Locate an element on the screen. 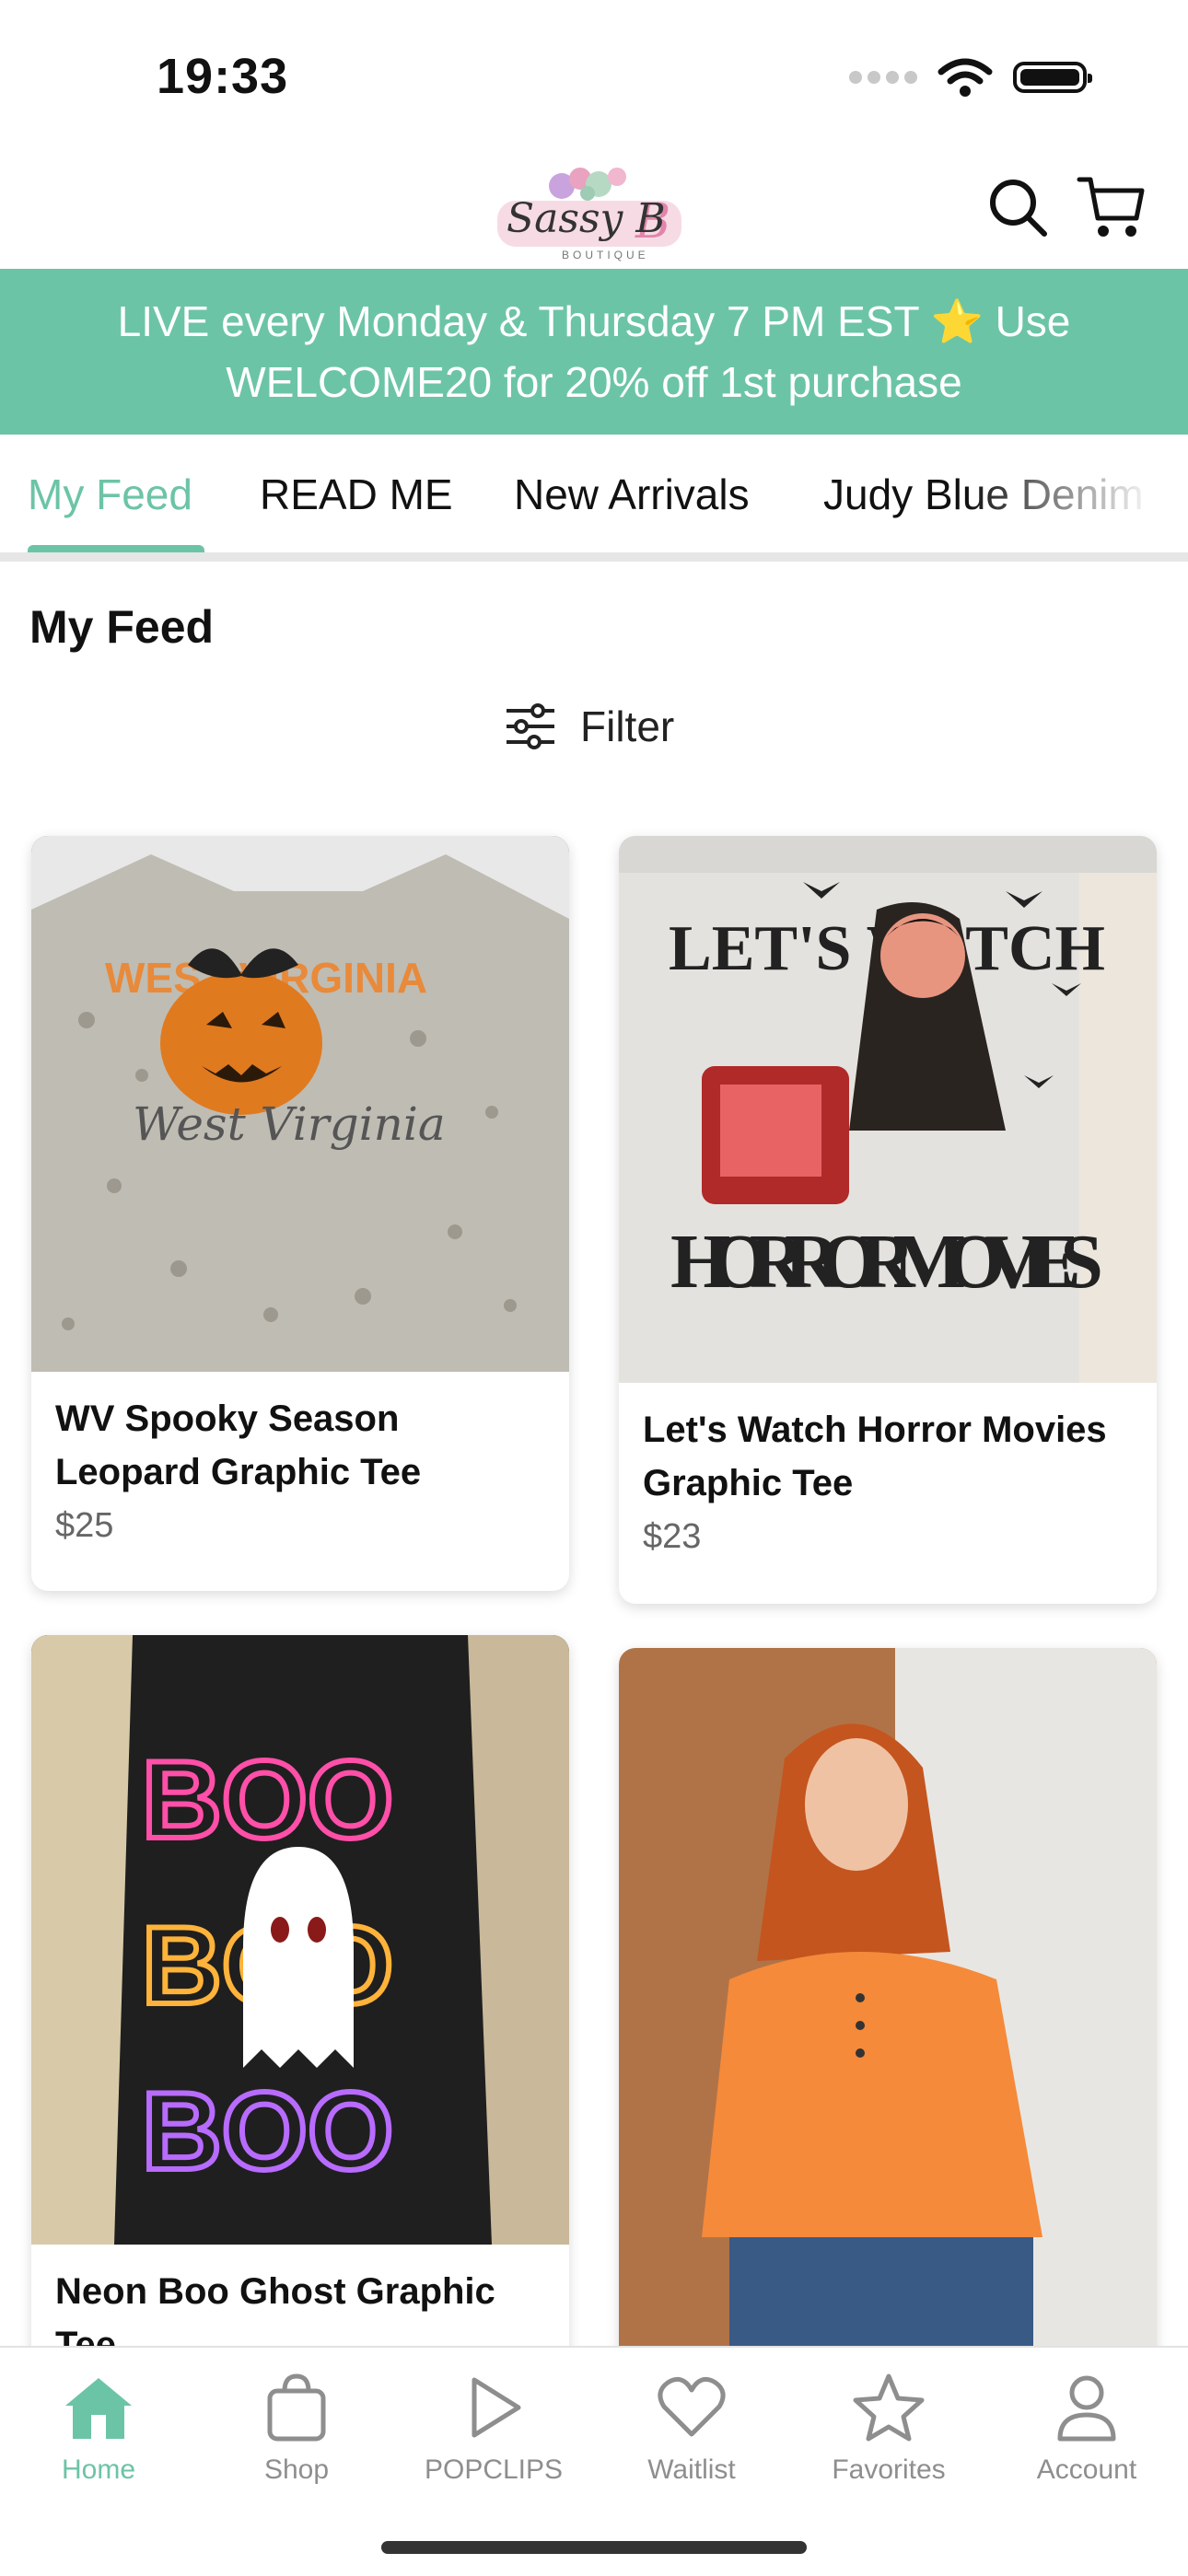  status-time: 19:33 is located at coordinates (223, 76).